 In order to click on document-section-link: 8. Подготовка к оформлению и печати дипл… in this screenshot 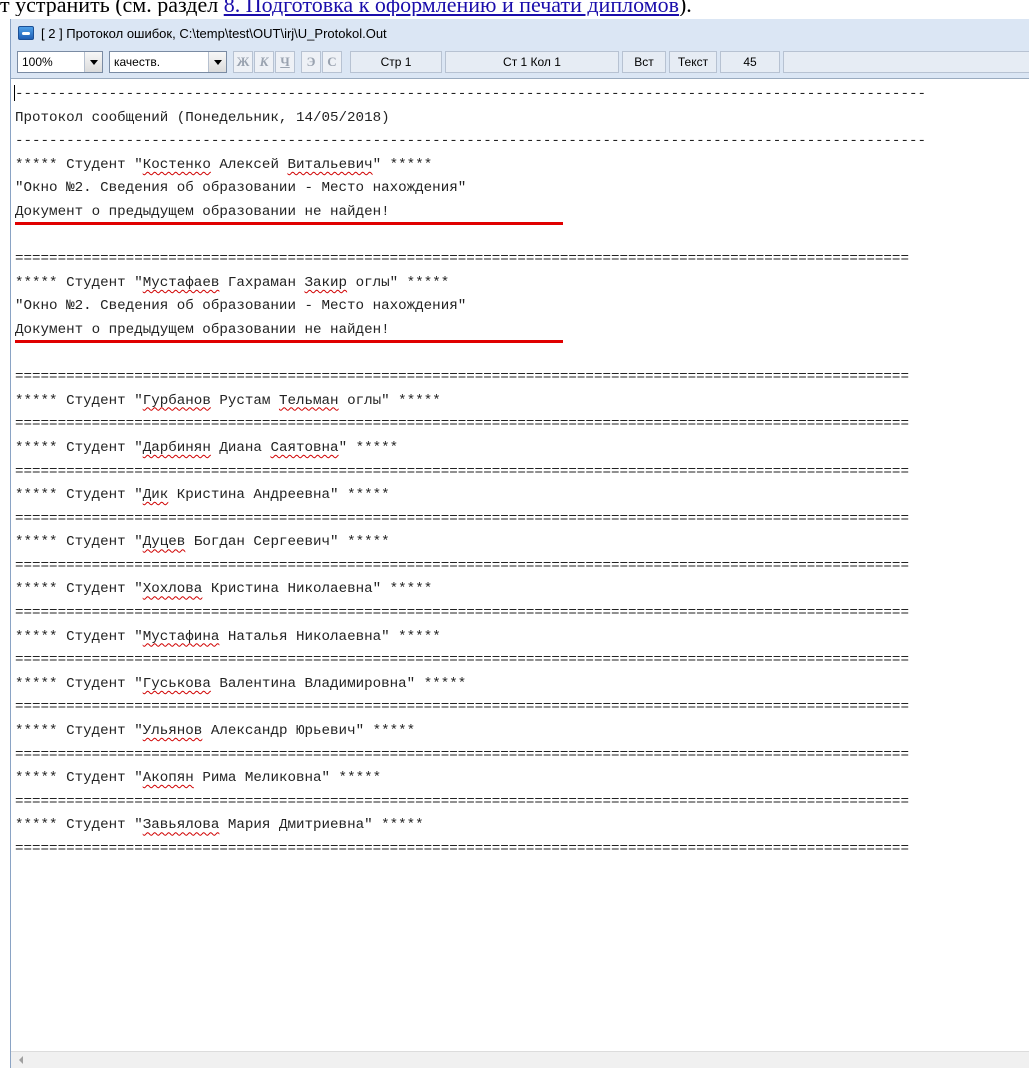, I will do `click(451, 8)`.